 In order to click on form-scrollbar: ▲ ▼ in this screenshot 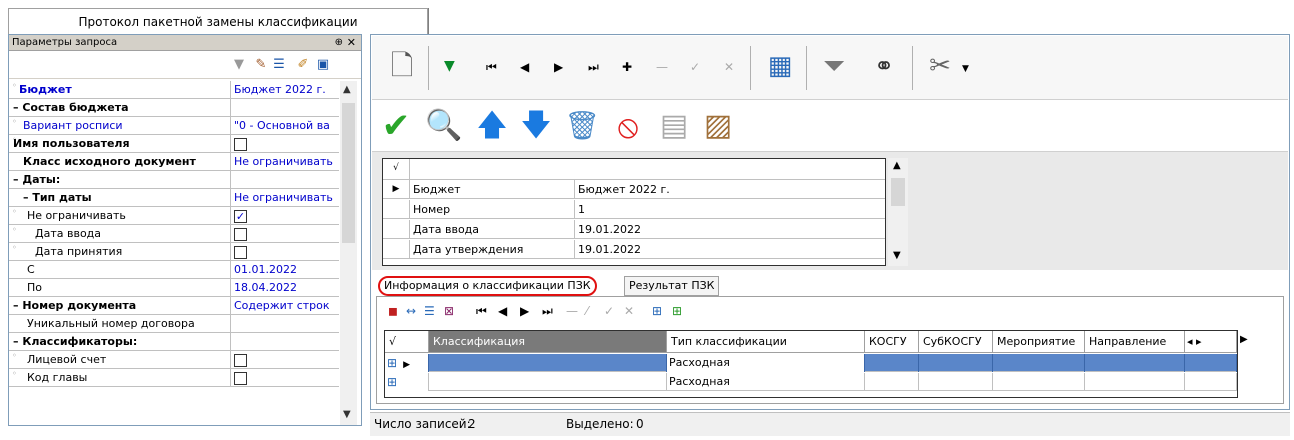, I will do `click(898, 212)`.